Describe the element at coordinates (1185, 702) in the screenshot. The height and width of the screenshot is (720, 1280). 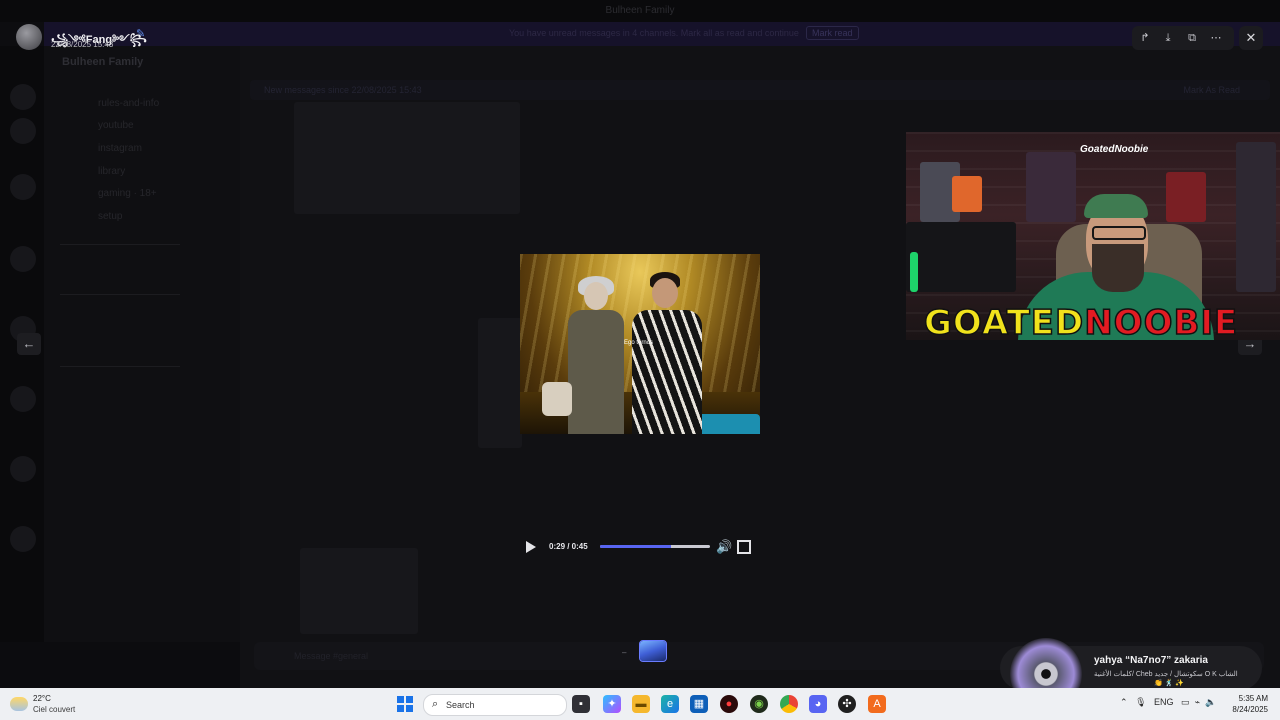
I see `display-icon: ▭` at that location.